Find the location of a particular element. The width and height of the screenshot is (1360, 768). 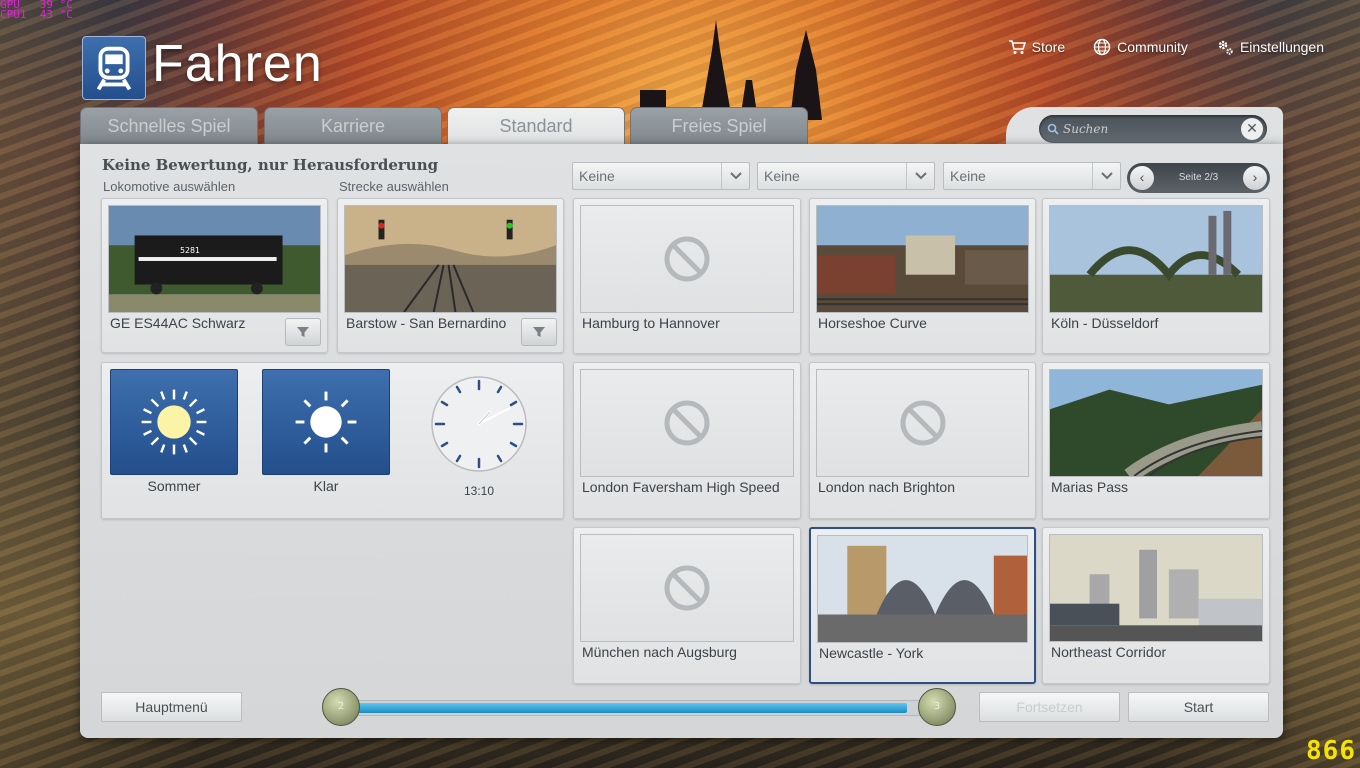

clock-icon is located at coordinates (479, 424).